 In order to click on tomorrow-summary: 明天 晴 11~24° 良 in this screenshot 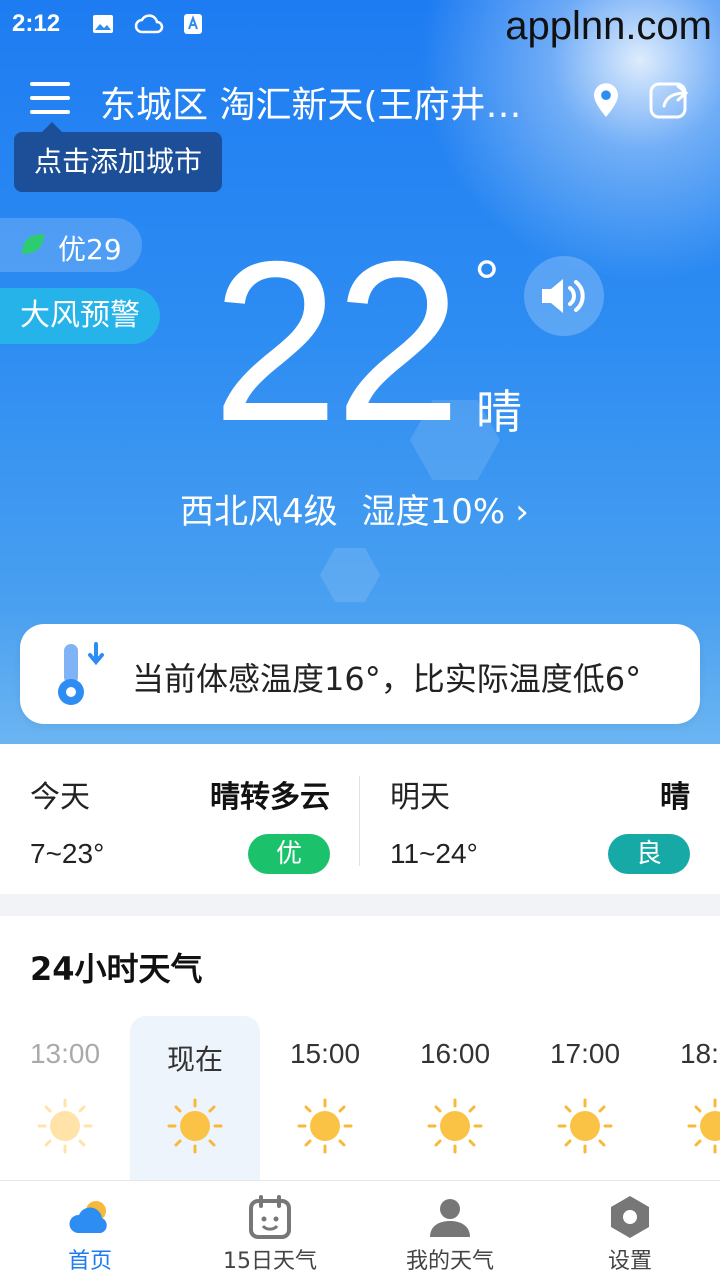, I will do `click(540, 819)`.